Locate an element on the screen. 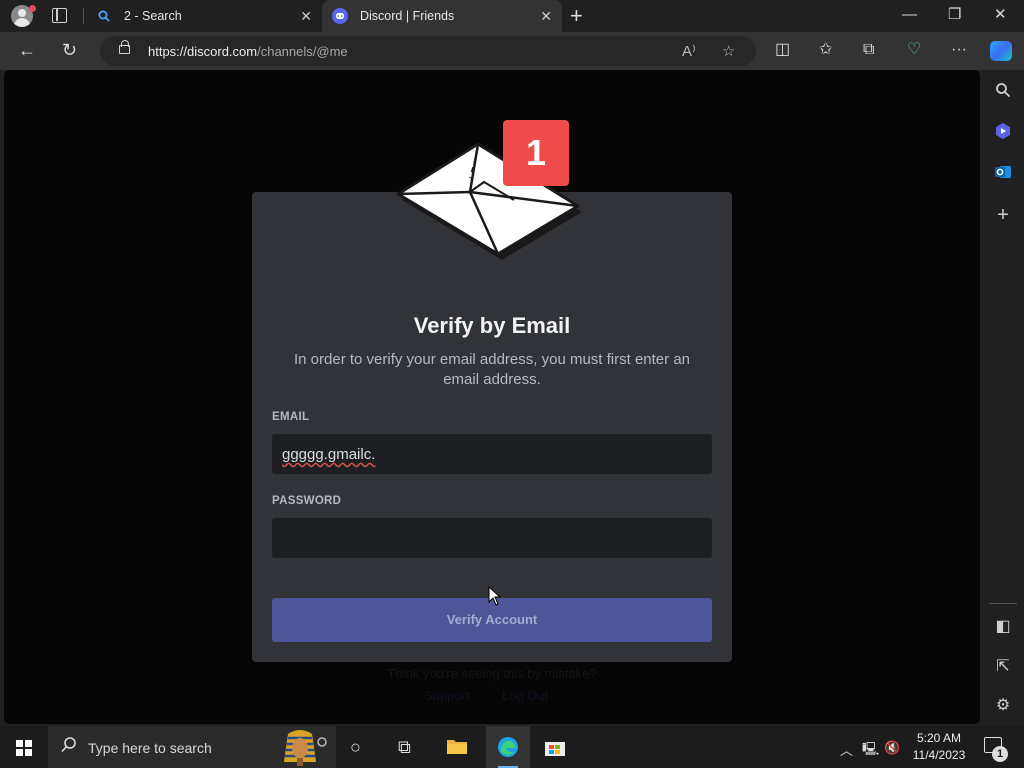  tab-search: 2 - Search ✕ is located at coordinates (204, 16).